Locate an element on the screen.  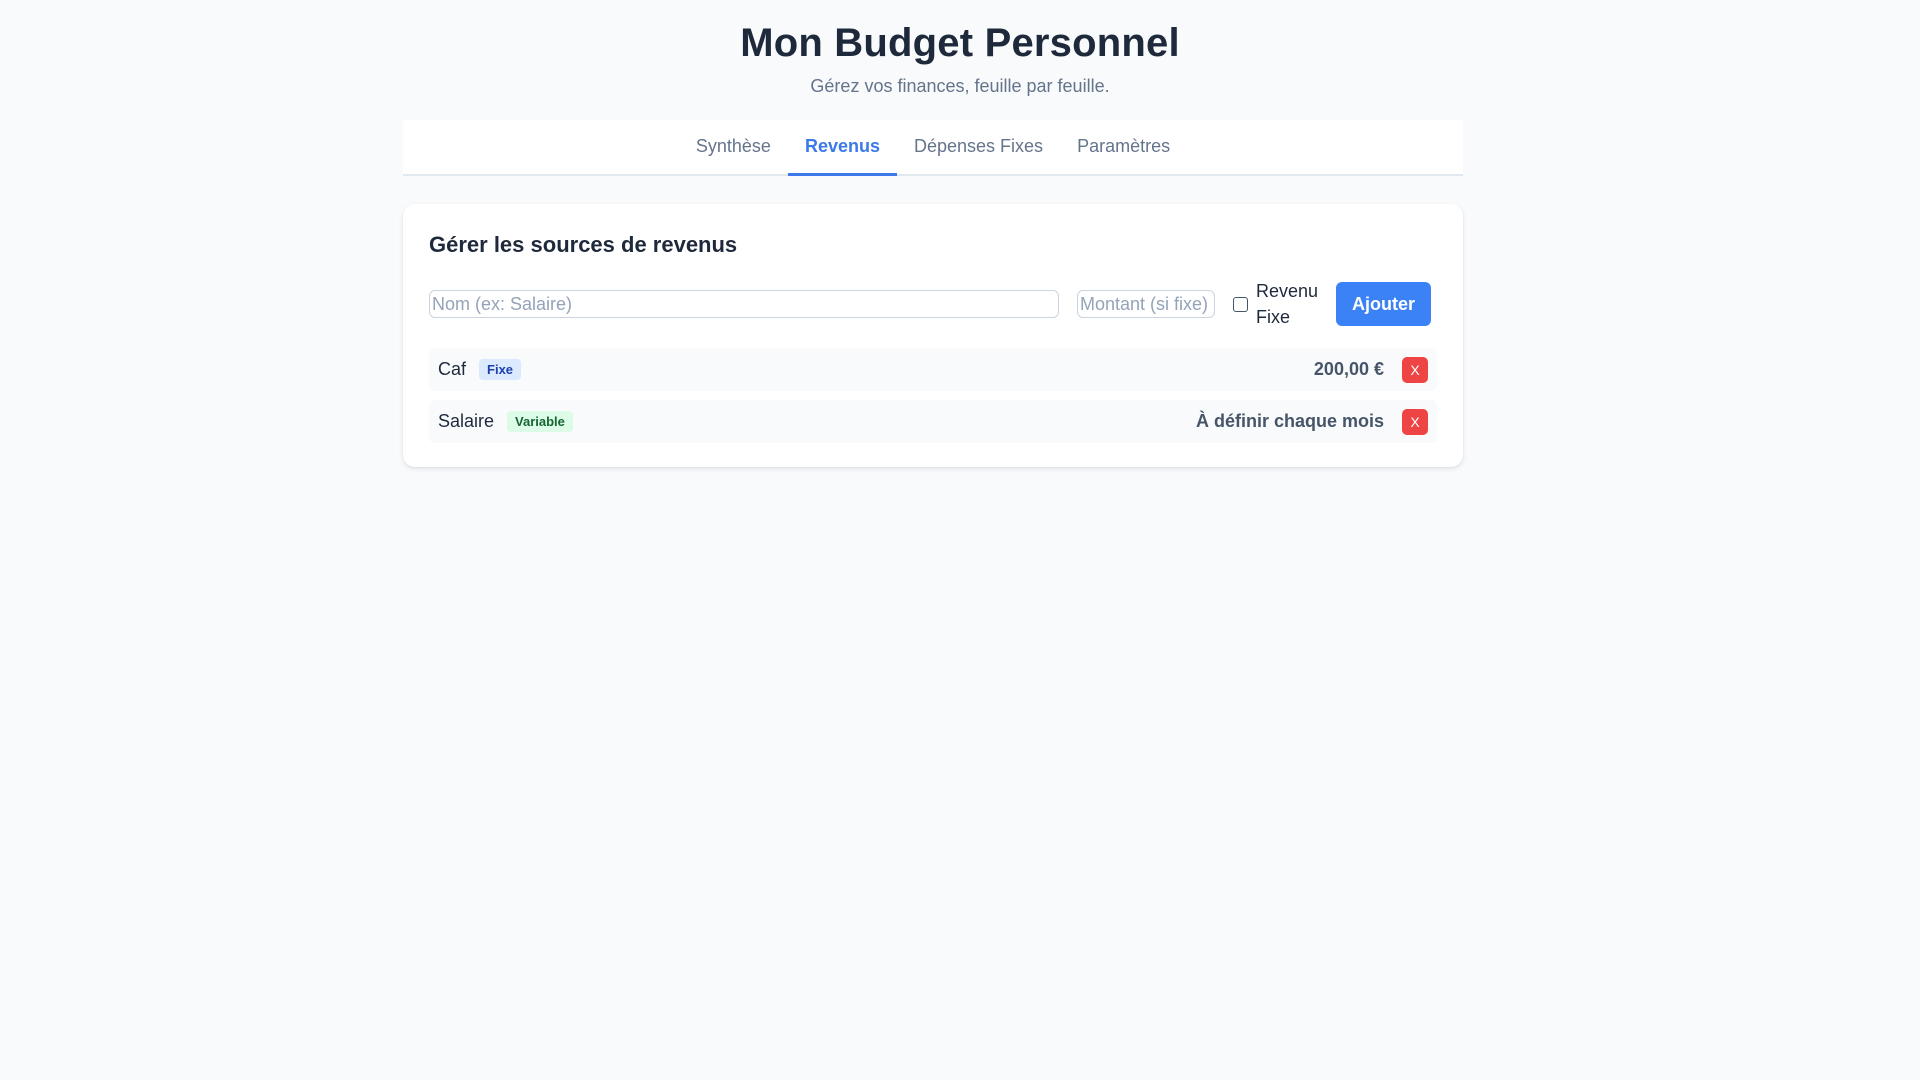
add-income-form: Revenu Fixe Ajouter is located at coordinates (933, 304).